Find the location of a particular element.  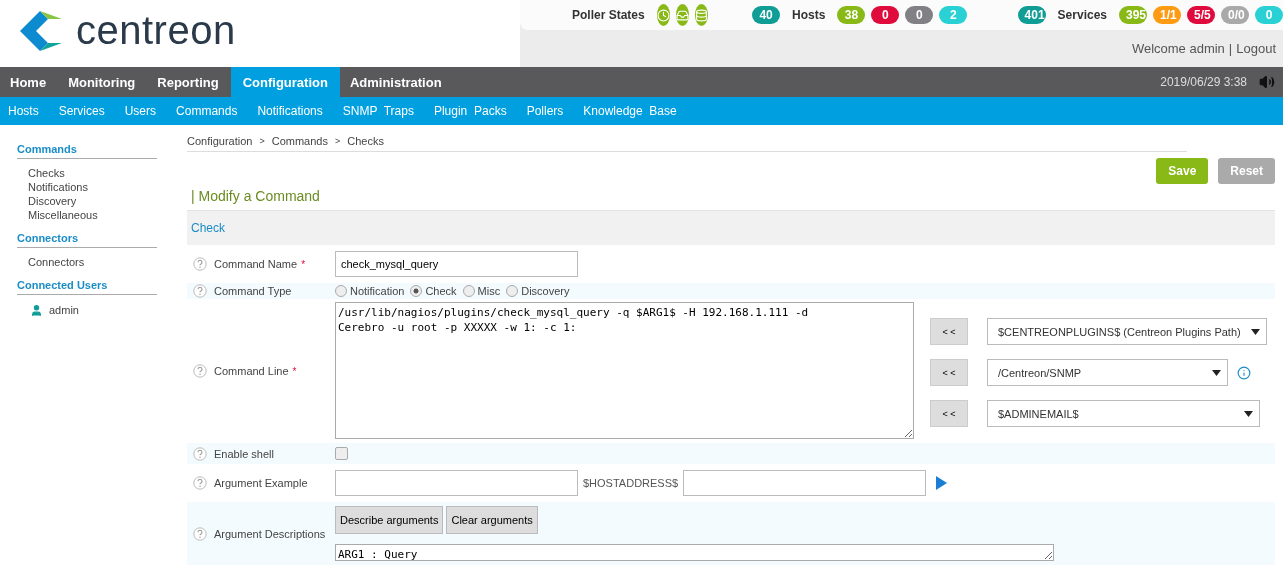

field-label: Command Type is located at coordinates (253, 291).